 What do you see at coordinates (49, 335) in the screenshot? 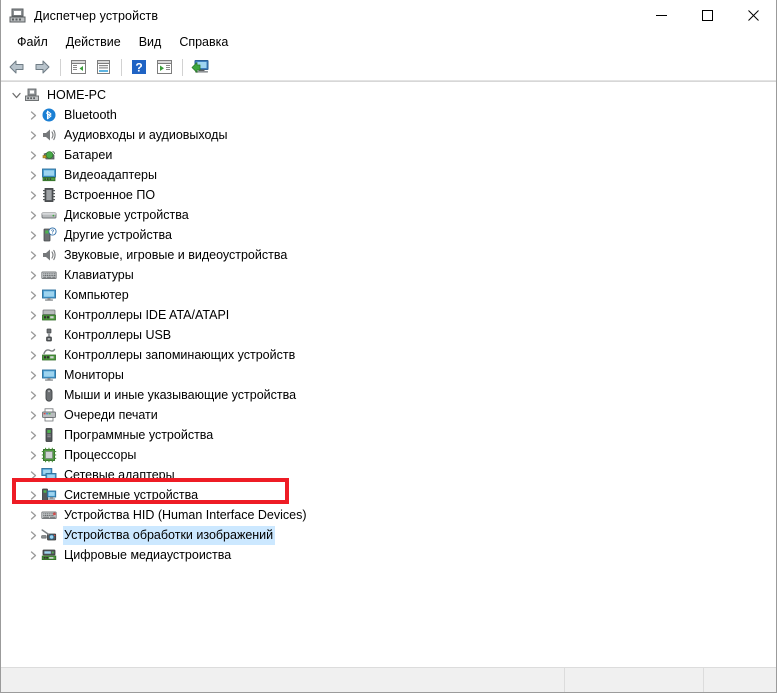
I see `usb-controller-icon` at bounding box center [49, 335].